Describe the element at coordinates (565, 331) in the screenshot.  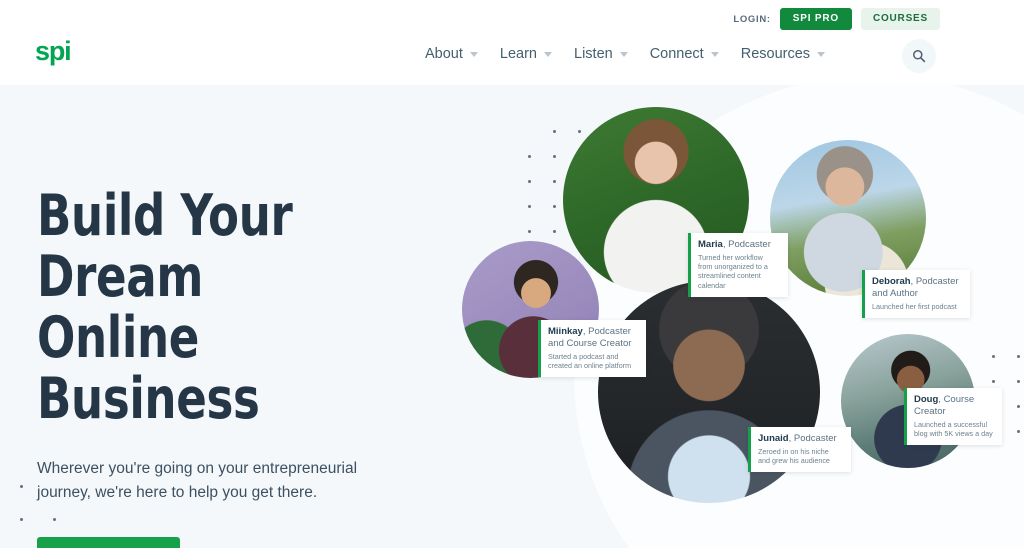
I see `testimonial-name: Miinkay` at that location.